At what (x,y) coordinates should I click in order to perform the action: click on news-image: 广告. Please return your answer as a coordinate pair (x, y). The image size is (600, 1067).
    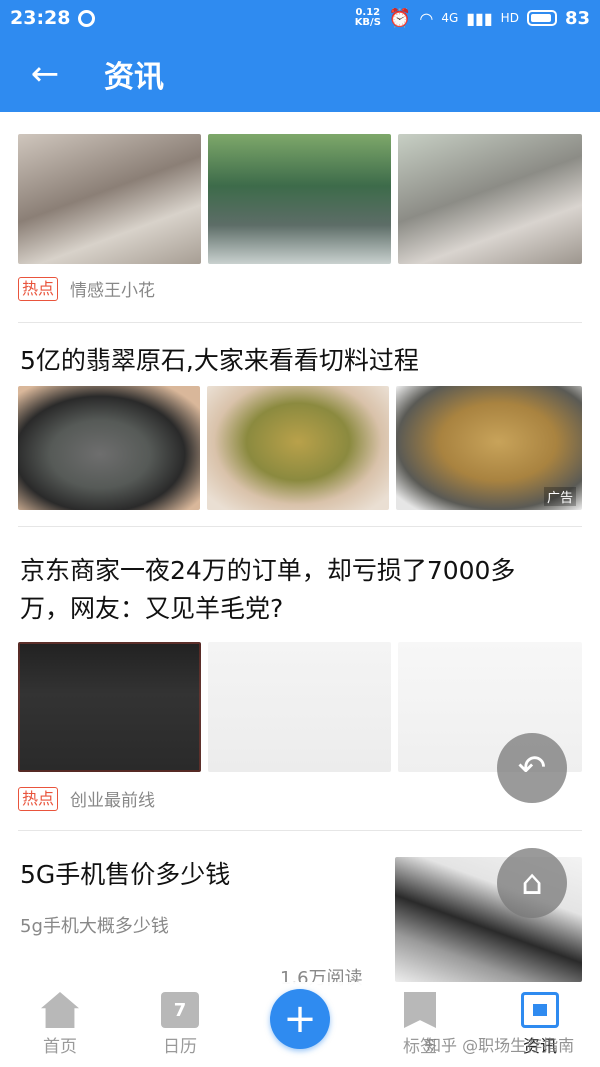
    Looking at the image, I should click on (489, 448).